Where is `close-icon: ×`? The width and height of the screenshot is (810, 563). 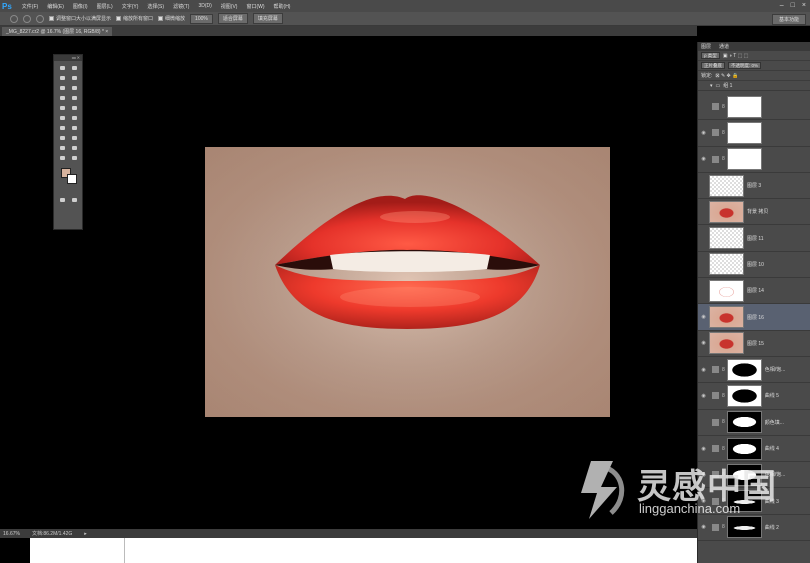
close-icon: × is located at coordinates (804, 5).